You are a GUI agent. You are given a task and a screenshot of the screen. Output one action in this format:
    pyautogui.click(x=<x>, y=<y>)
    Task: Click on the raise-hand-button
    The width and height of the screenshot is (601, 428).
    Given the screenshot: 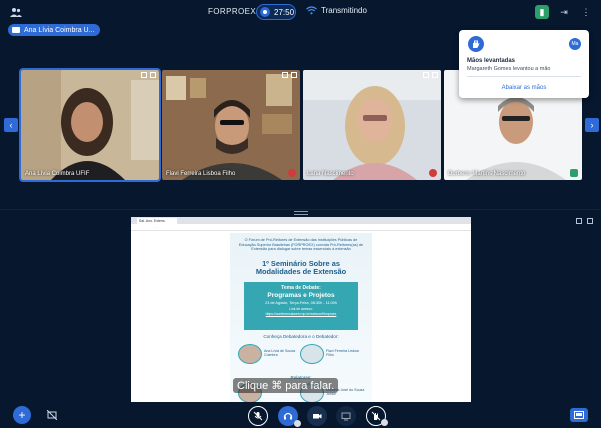 What is the action you would take?
    pyautogui.click(x=377, y=416)
    